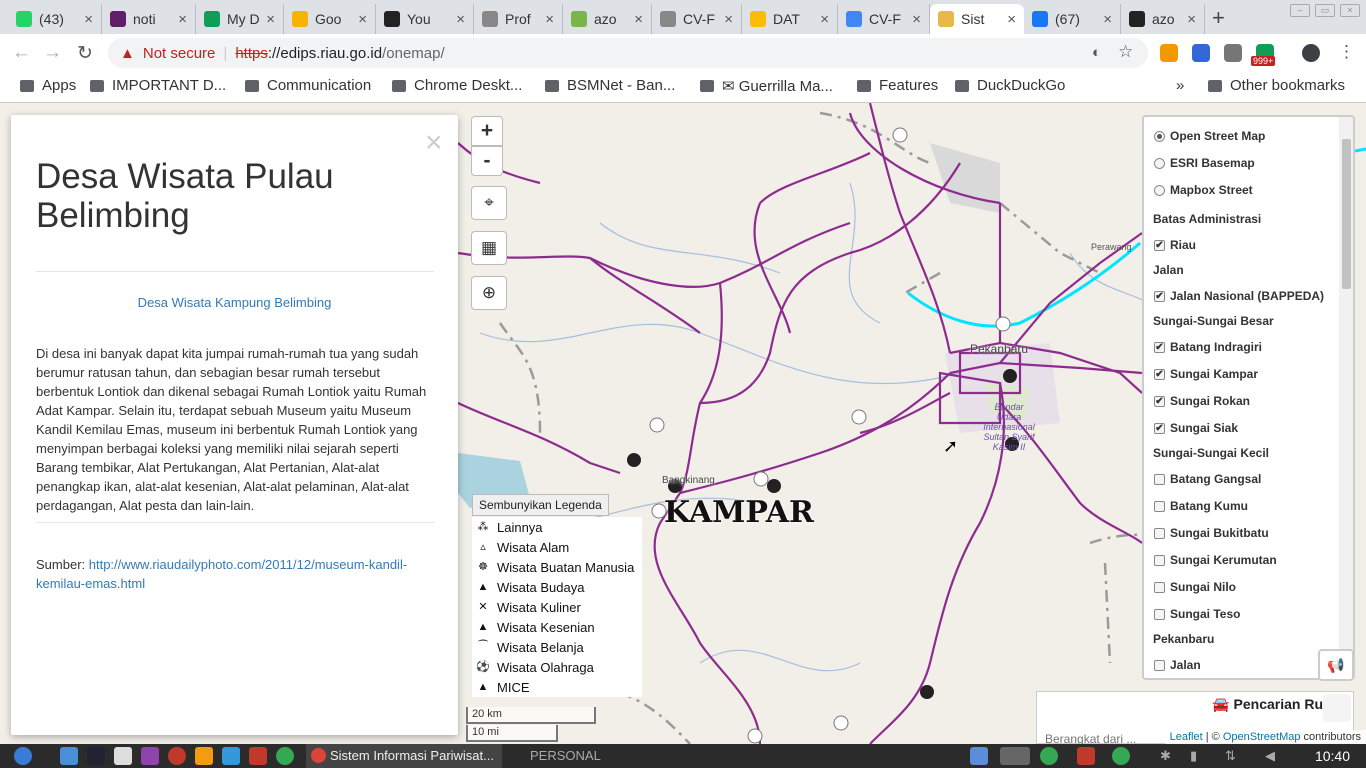 The height and width of the screenshot is (768, 1366). Describe the element at coordinates (234, 302) in the screenshot. I see `popup-image: Desa Wisata Kampung Belimbing` at that location.